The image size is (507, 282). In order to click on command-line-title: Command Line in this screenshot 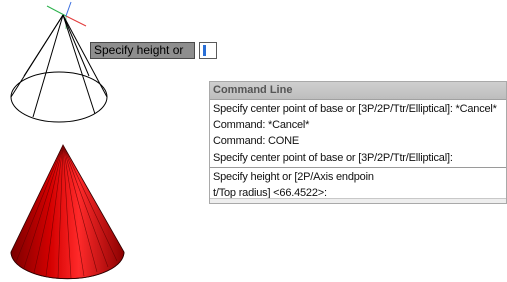, I will do `click(358, 91)`.